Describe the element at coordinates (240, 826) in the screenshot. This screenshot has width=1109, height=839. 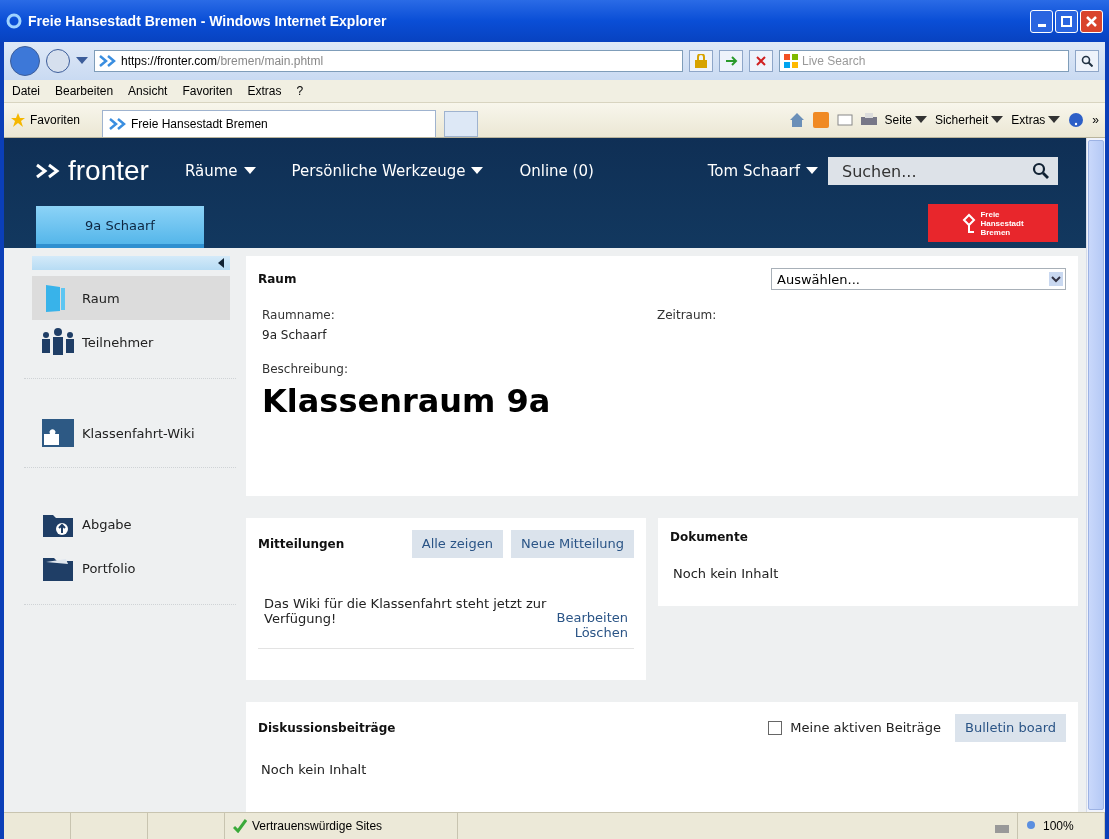
I see `check-icon` at that location.